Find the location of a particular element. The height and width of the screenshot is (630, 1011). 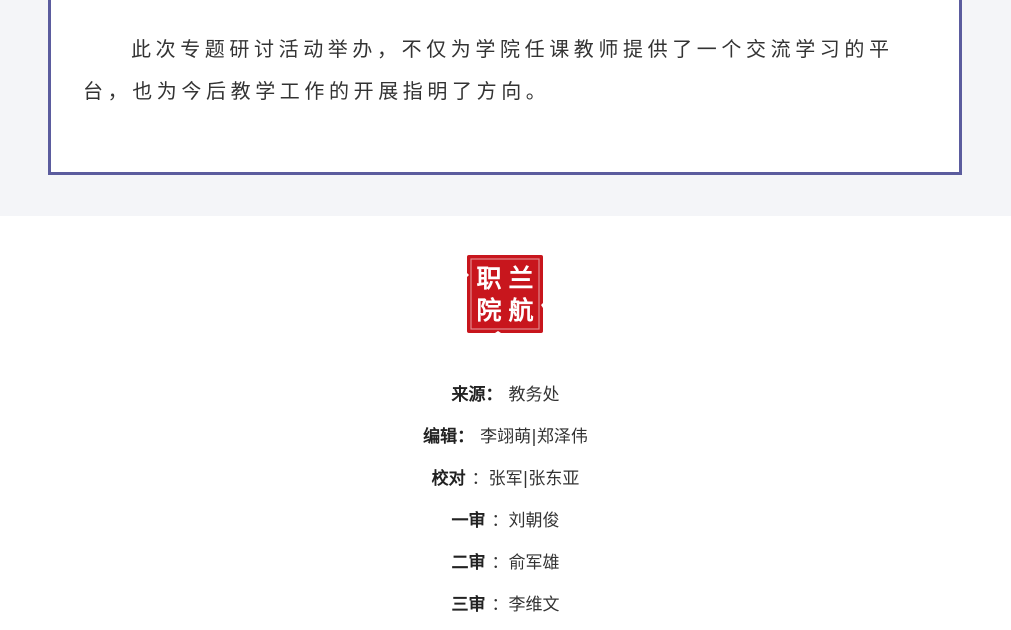

credit-value: 教务处 is located at coordinates (534, 395).